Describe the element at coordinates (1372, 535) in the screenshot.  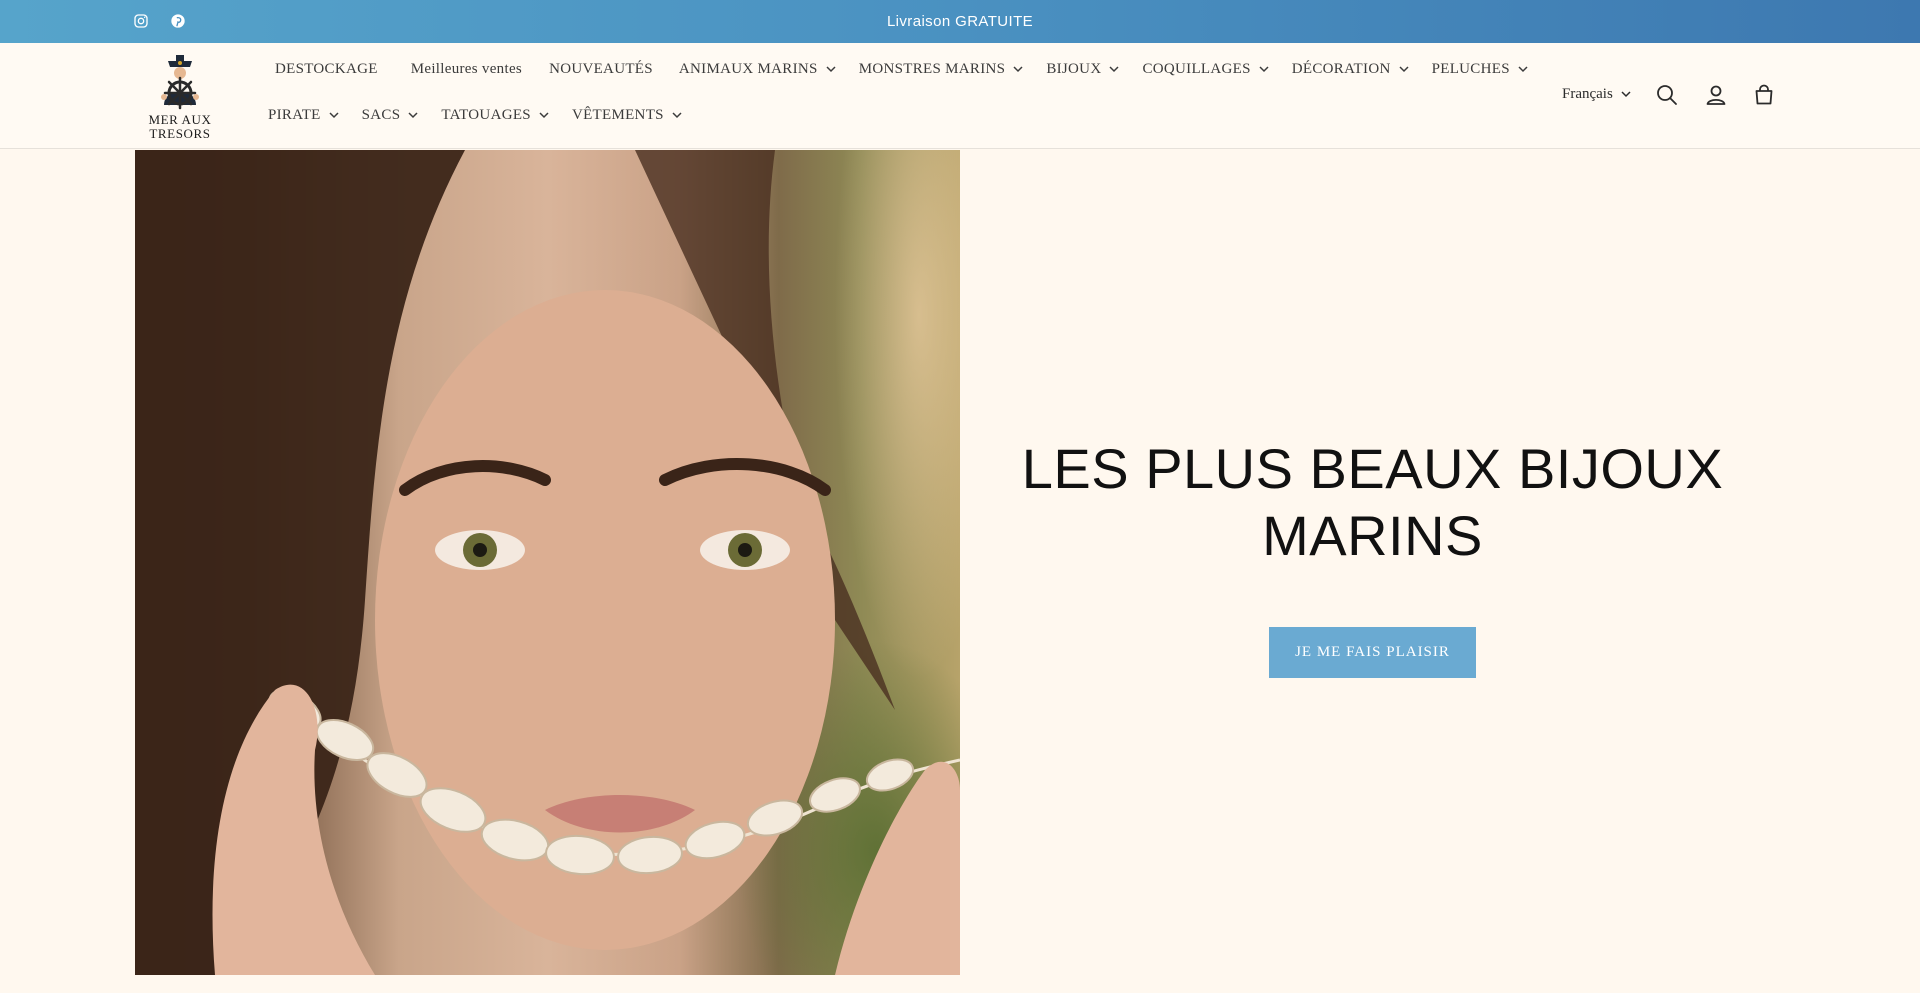
I see `hero-title-line2: MARINS` at that location.